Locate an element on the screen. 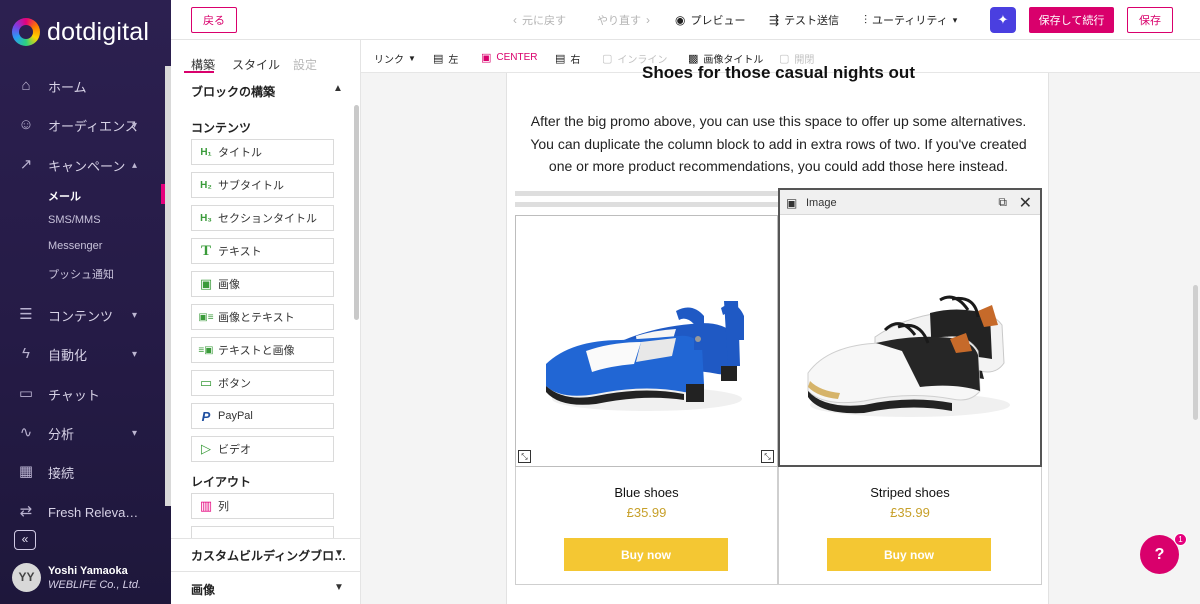  h3-icon: H₃ is located at coordinates (206, 218).